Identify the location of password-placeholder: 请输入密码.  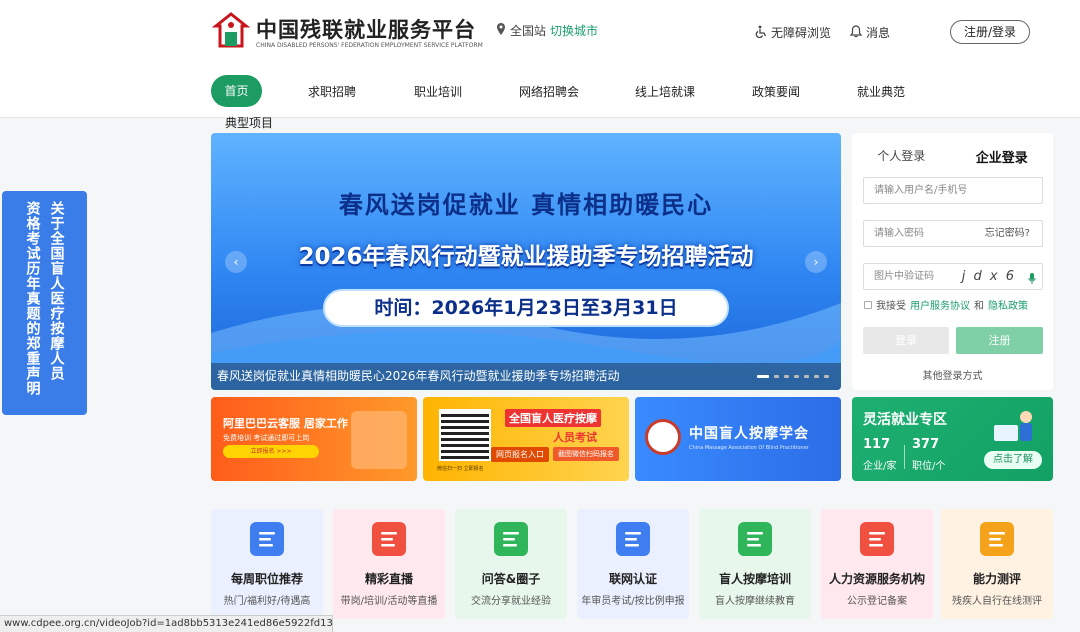
(899, 233).